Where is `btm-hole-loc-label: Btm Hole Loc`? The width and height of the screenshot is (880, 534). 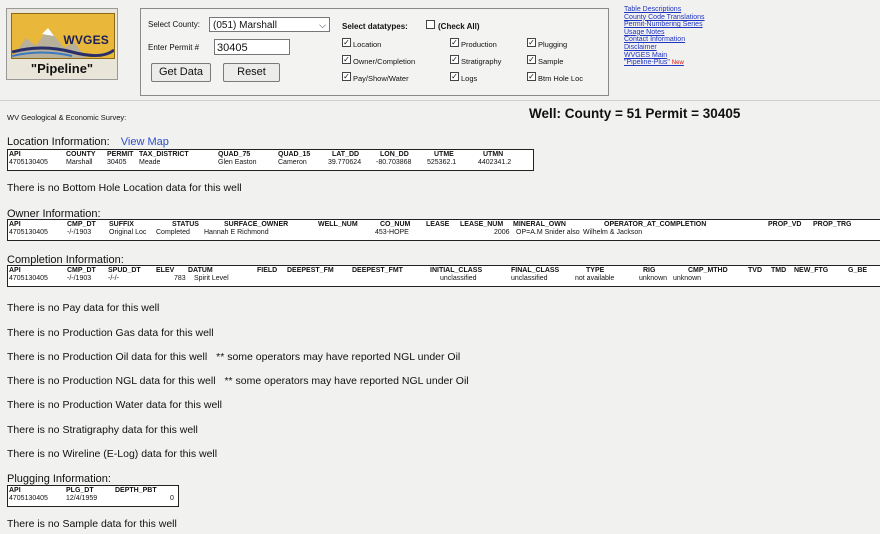 btm-hole-loc-label: Btm Hole Loc is located at coordinates (561, 78).